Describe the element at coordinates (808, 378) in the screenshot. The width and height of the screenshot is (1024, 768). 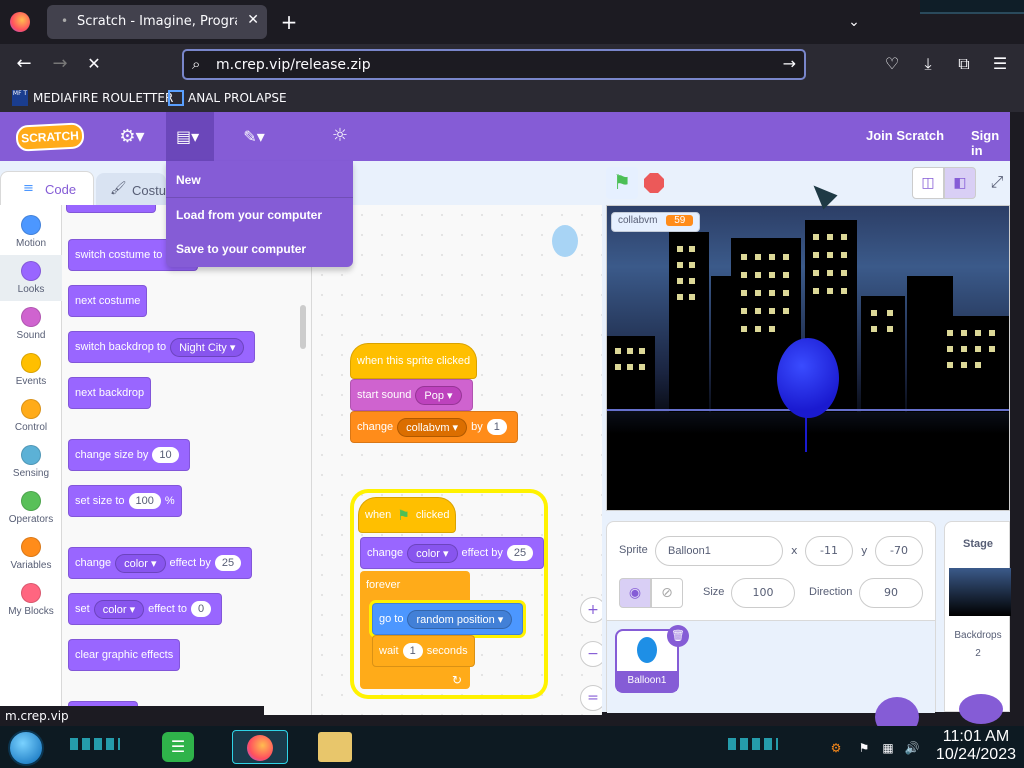
I see `balloon-sprite` at that location.